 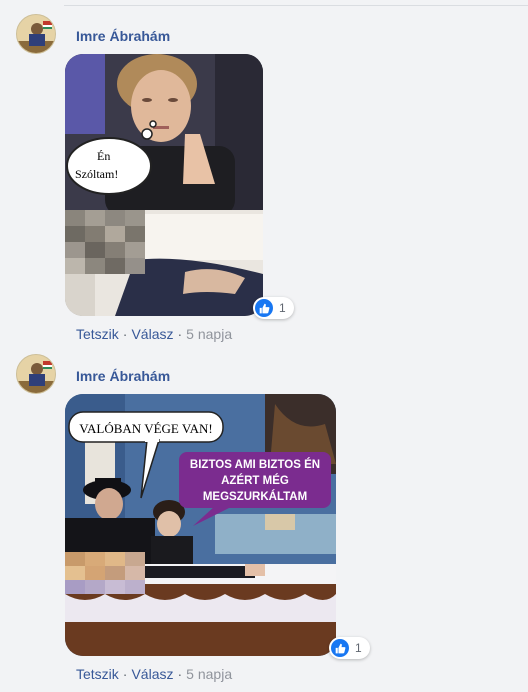 I want to click on comment-photo: Én Szóltam!, so click(x=164, y=185).